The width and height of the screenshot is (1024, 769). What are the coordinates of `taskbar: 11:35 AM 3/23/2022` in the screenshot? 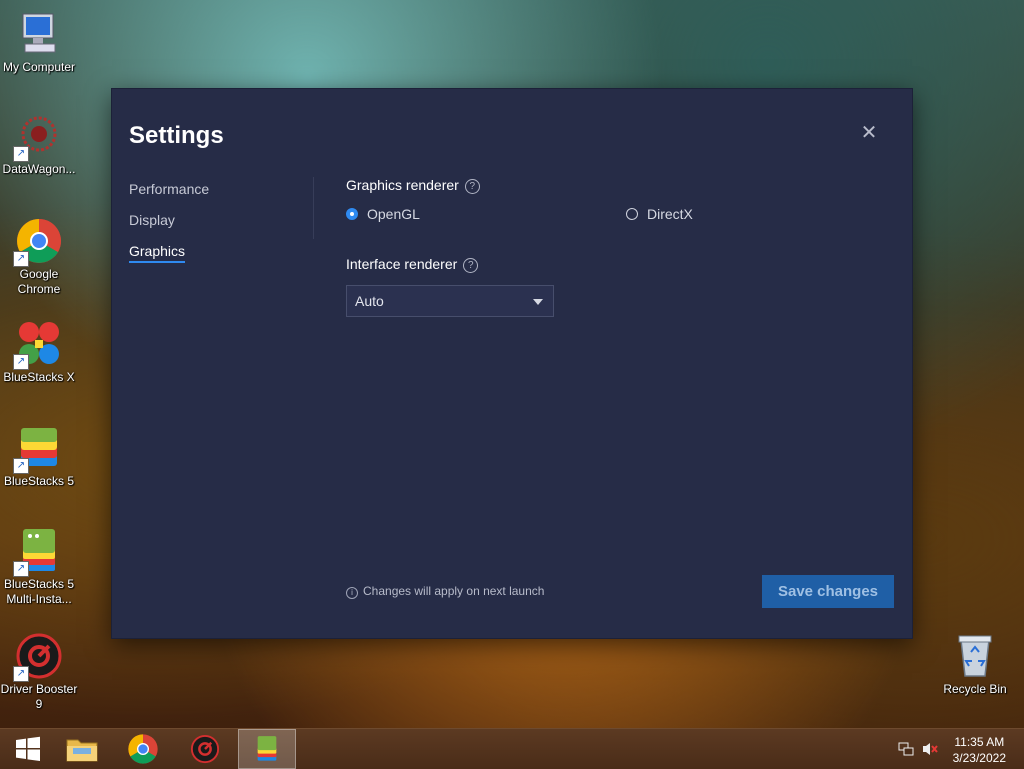 It's located at (512, 748).